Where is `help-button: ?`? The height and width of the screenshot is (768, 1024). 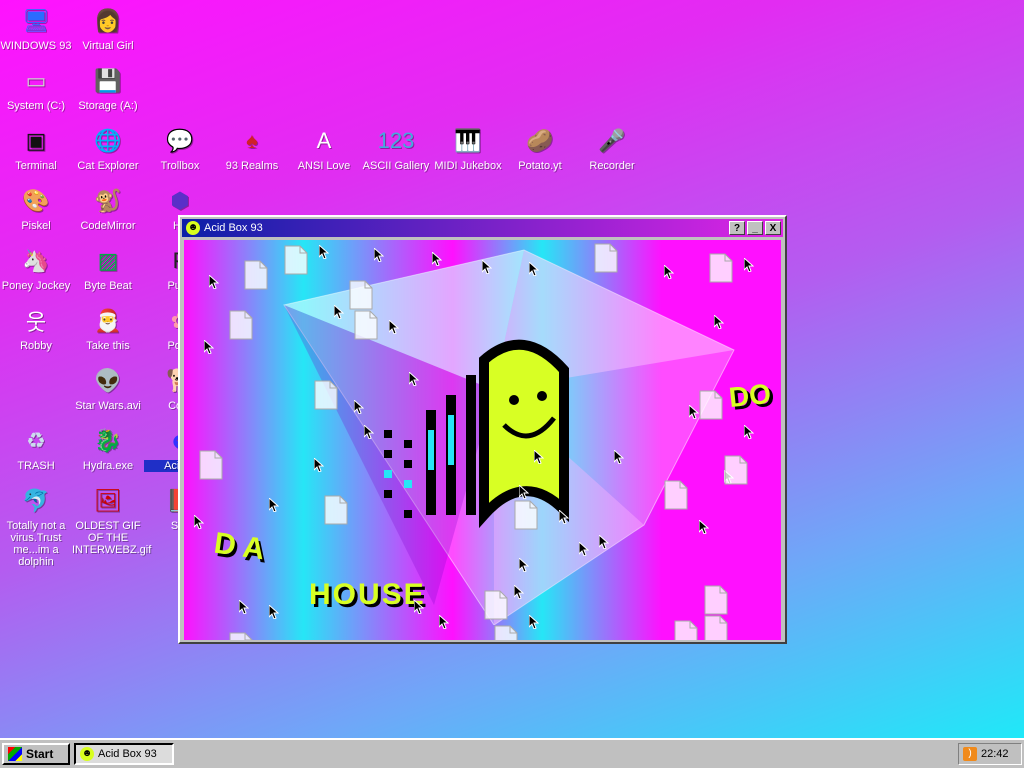 help-button: ? is located at coordinates (737, 228).